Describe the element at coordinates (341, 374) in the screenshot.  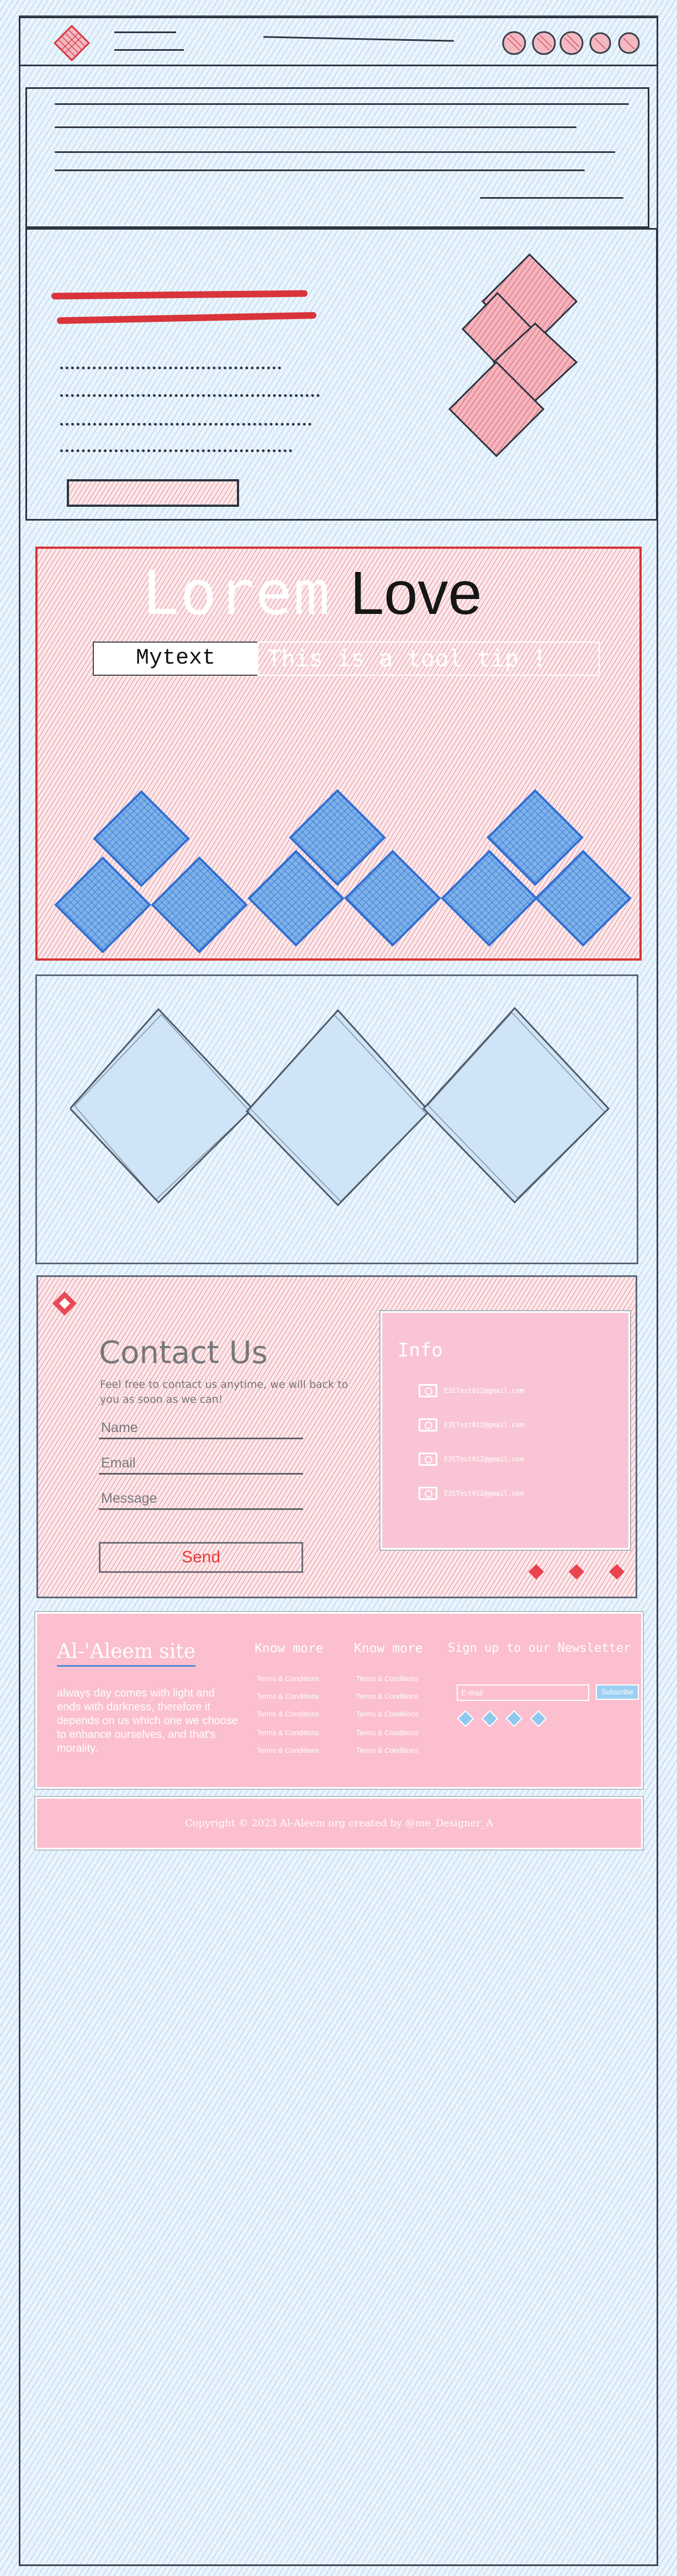
I see `hero-sketch` at that location.